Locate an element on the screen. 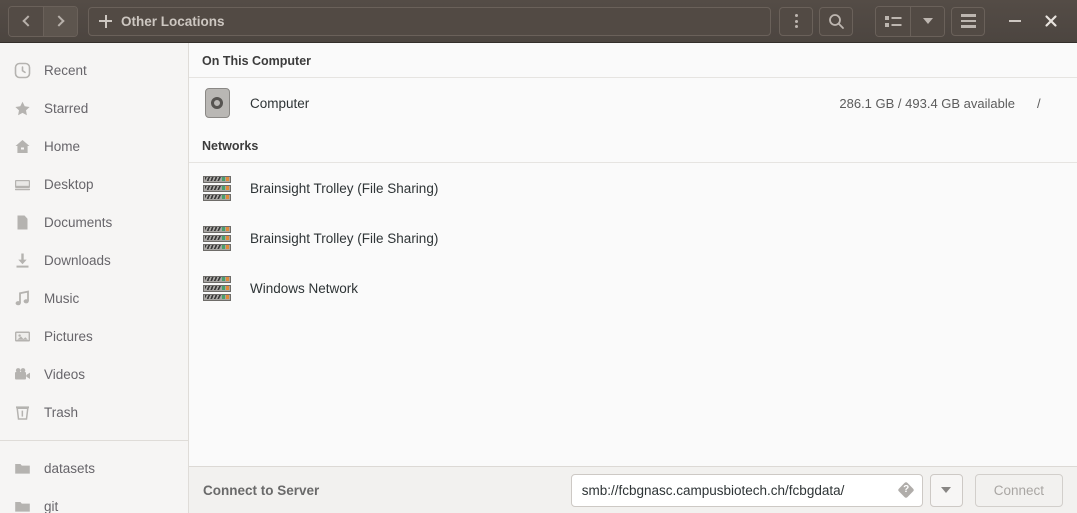  window-controls is located at coordinates (1033, 21).